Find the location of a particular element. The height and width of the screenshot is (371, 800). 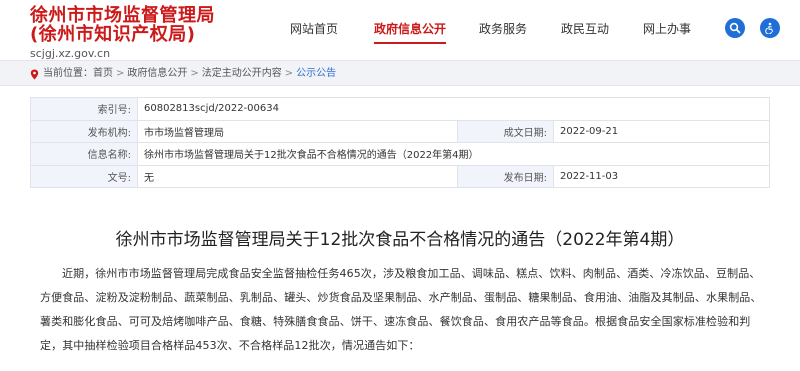

breadcrumb-statutory: 法定主动公开内容 is located at coordinates (242, 74).